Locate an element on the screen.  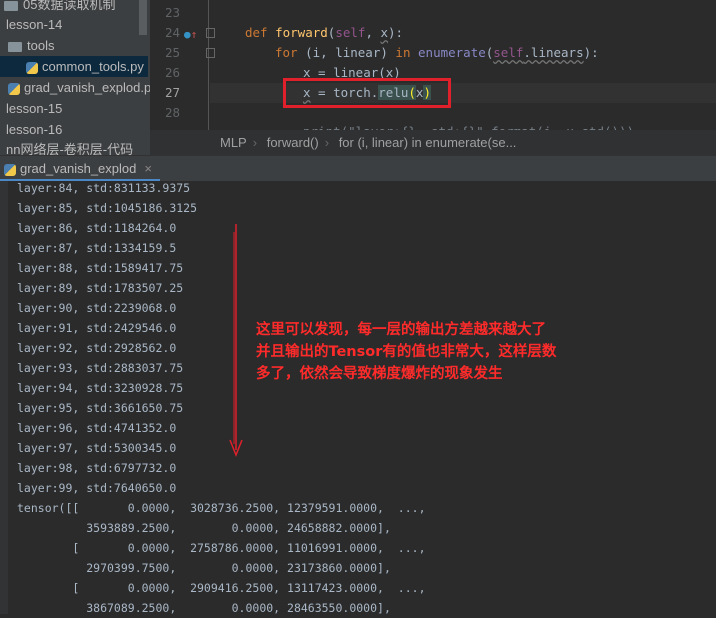
console-line: layer:96, std:4741352.0 is located at coordinates (97, 428).